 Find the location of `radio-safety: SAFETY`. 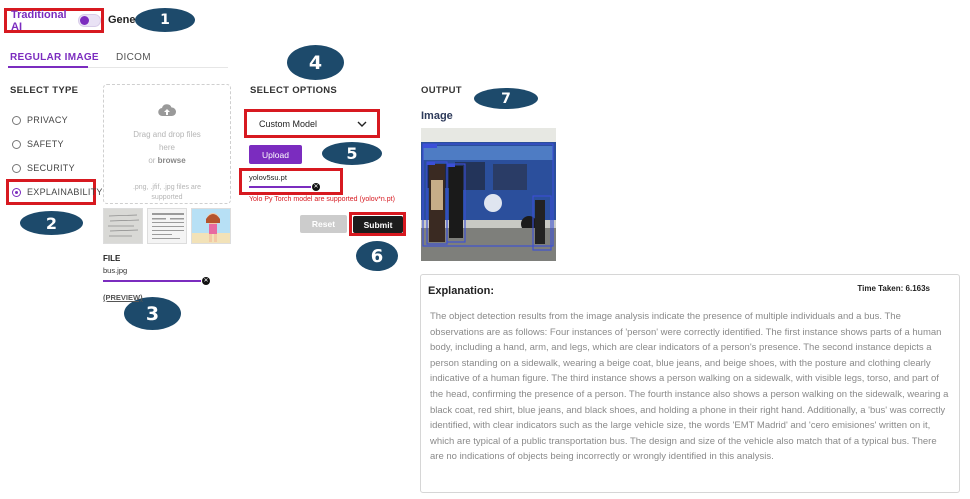

radio-safety: SAFETY is located at coordinates (38, 144).